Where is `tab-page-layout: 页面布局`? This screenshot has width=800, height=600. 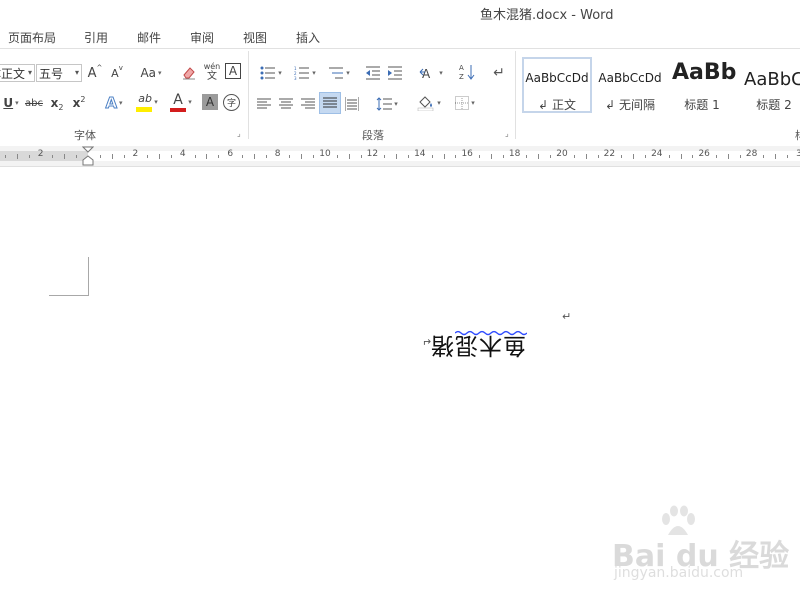 tab-page-layout: 页面布局 is located at coordinates (32, 37).